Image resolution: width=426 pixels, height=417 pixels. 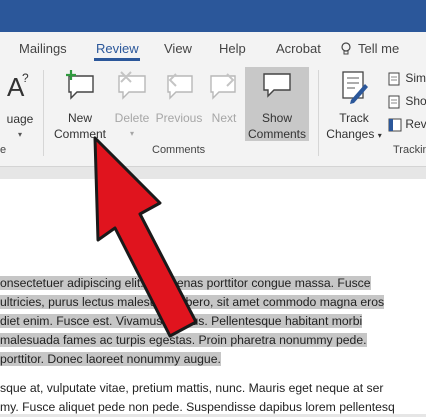 What do you see at coordinates (180, 86) in the screenshot?
I see `previous-comment-icon` at bounding box center [180, 86].